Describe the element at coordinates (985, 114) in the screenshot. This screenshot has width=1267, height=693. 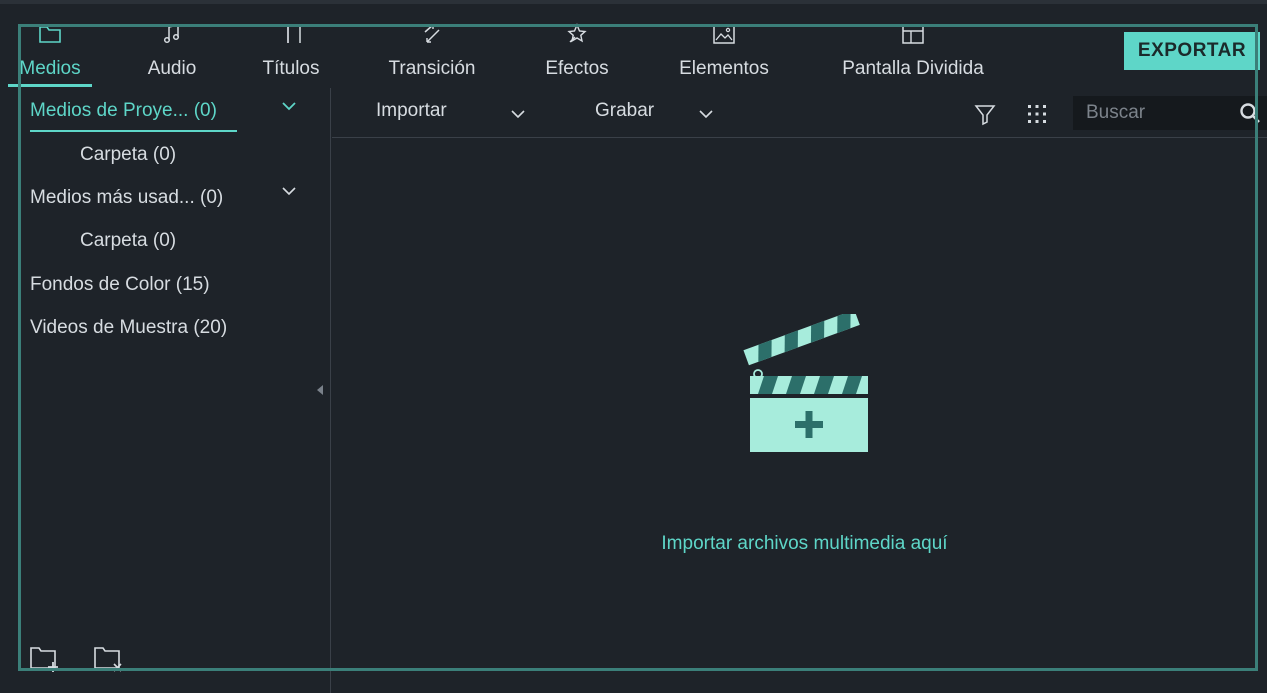
I see `filter-icon` at that location.